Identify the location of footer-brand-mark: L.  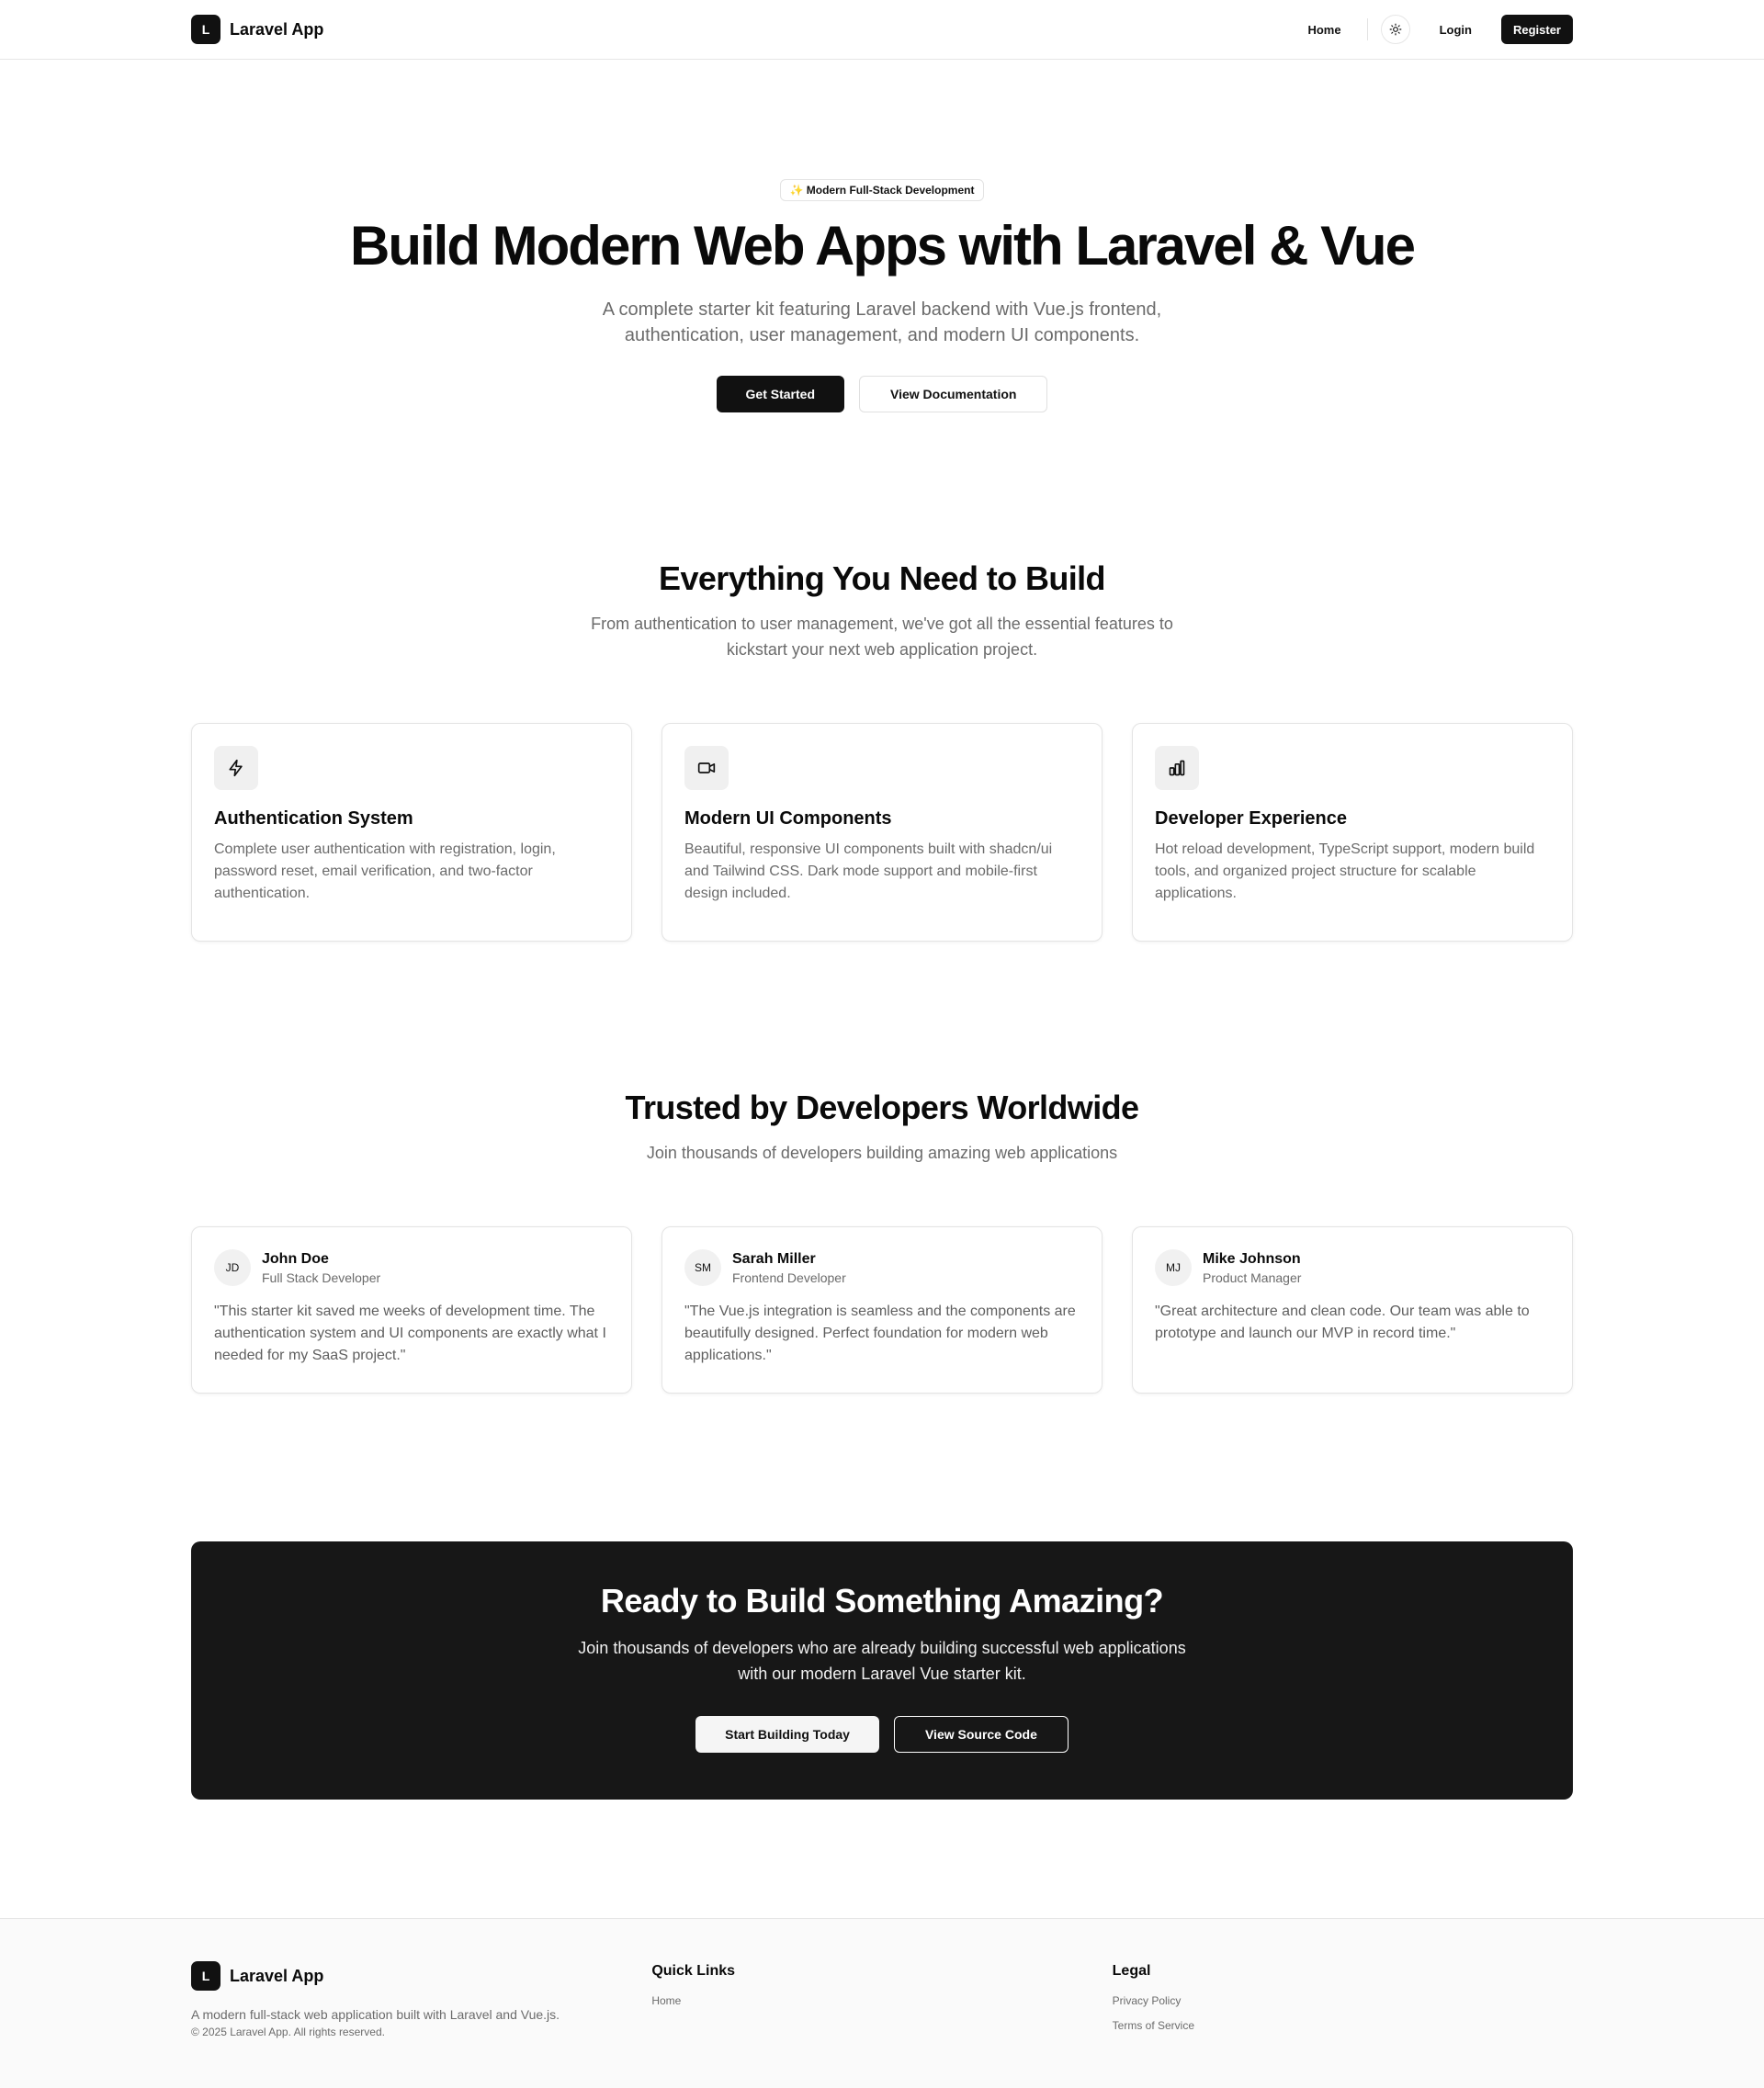
(205, 1976).